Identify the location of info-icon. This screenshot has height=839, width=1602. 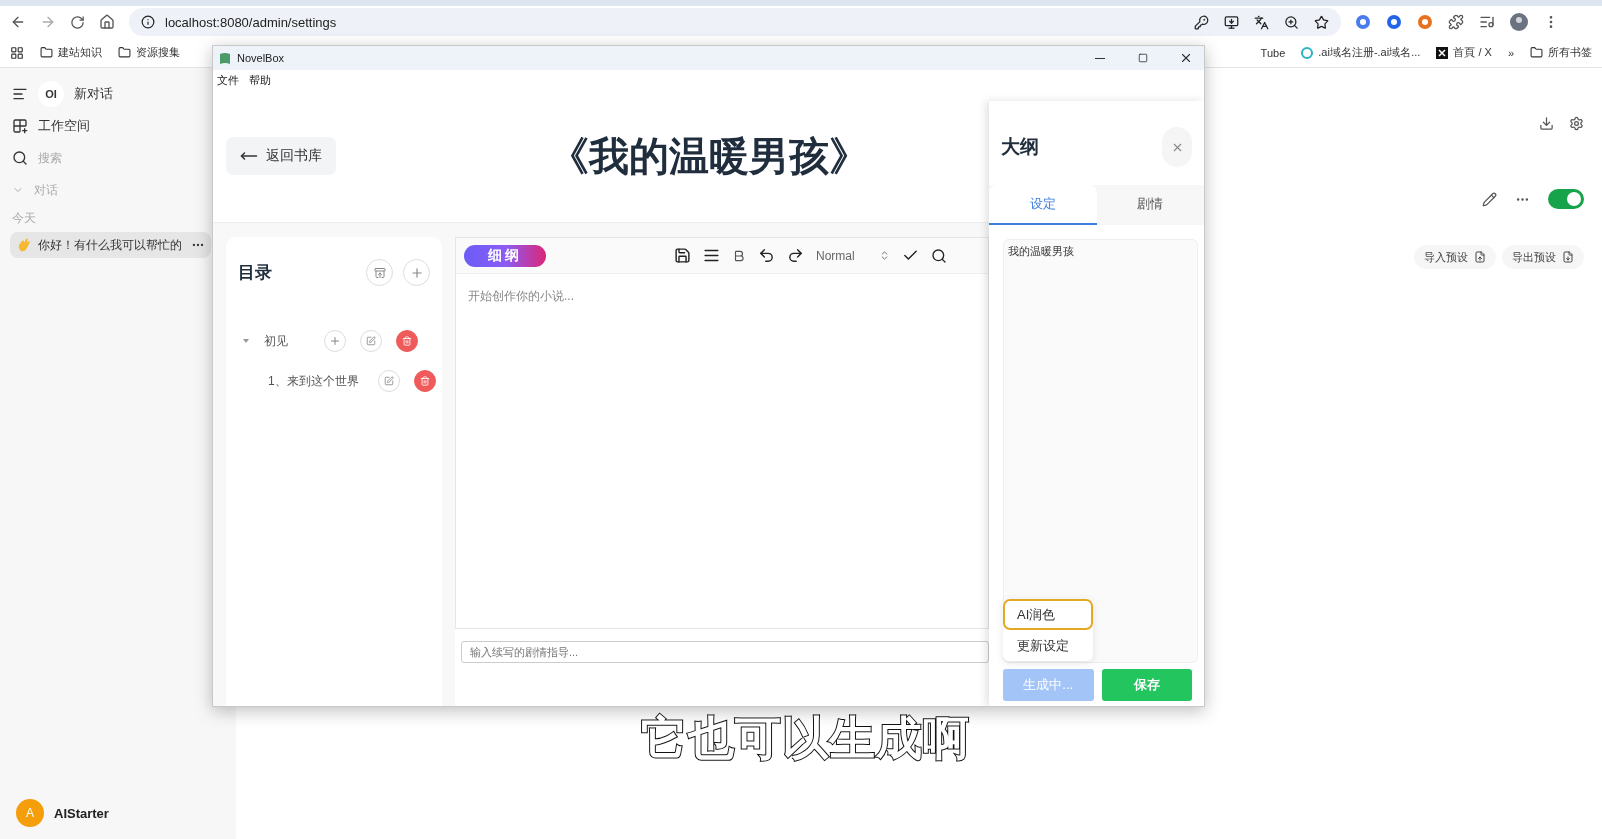
(148, 22).